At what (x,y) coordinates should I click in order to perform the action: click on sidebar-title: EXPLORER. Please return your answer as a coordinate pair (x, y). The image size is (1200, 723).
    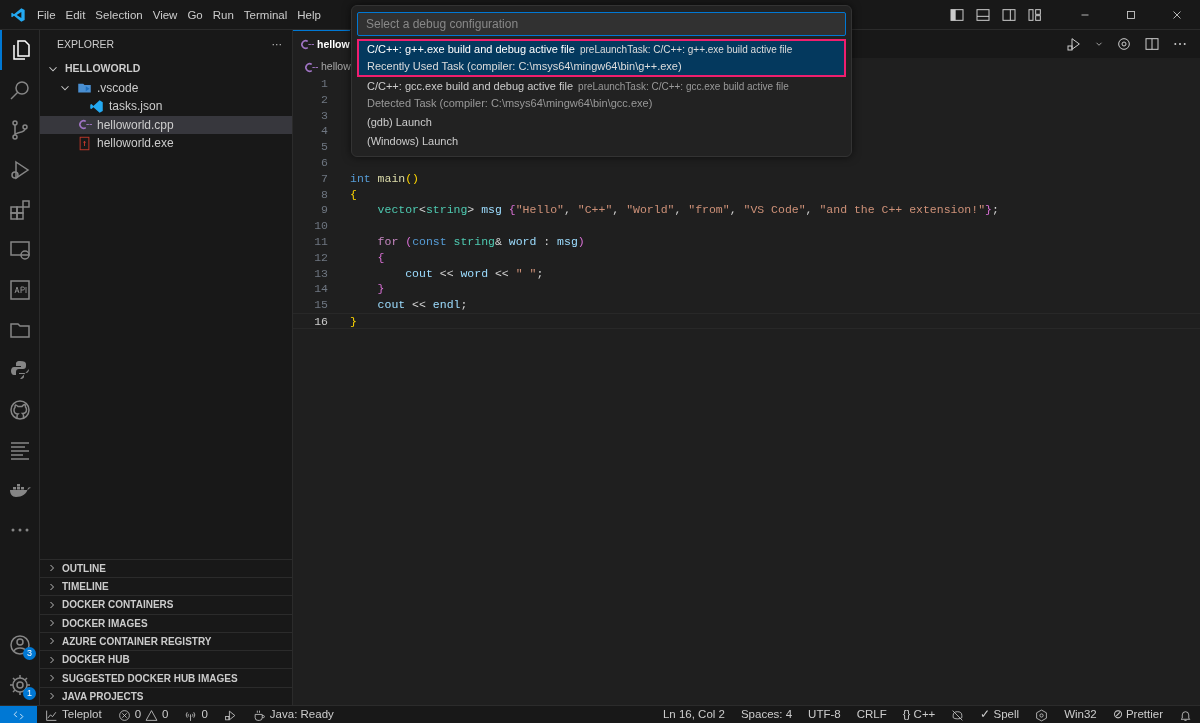
    Looking at the image, I should click on (86, 45).